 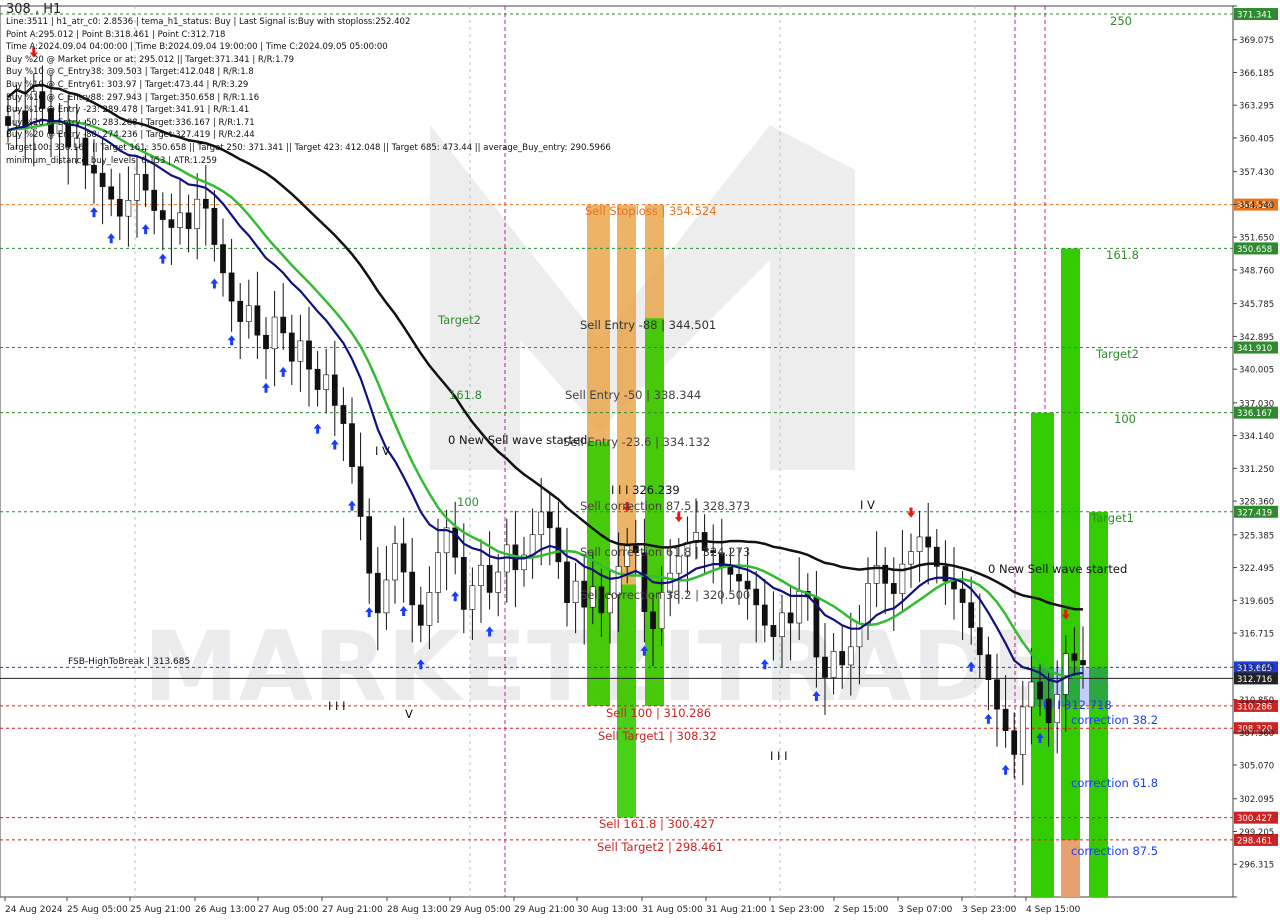 I want to click on sell-level-label: Sell correction 61.8 | 324.273, so click(x=665, y=552).